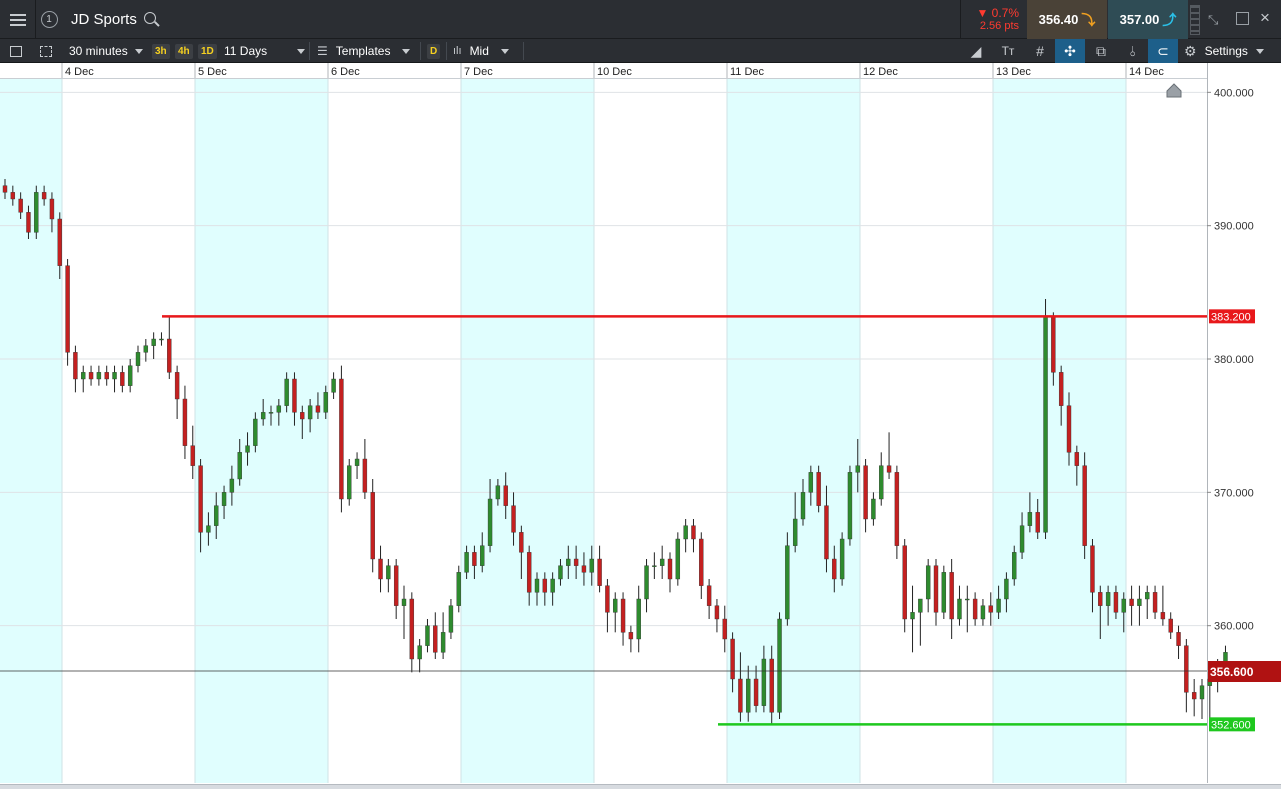  I want to click on layout-icon, so click(46, 51).